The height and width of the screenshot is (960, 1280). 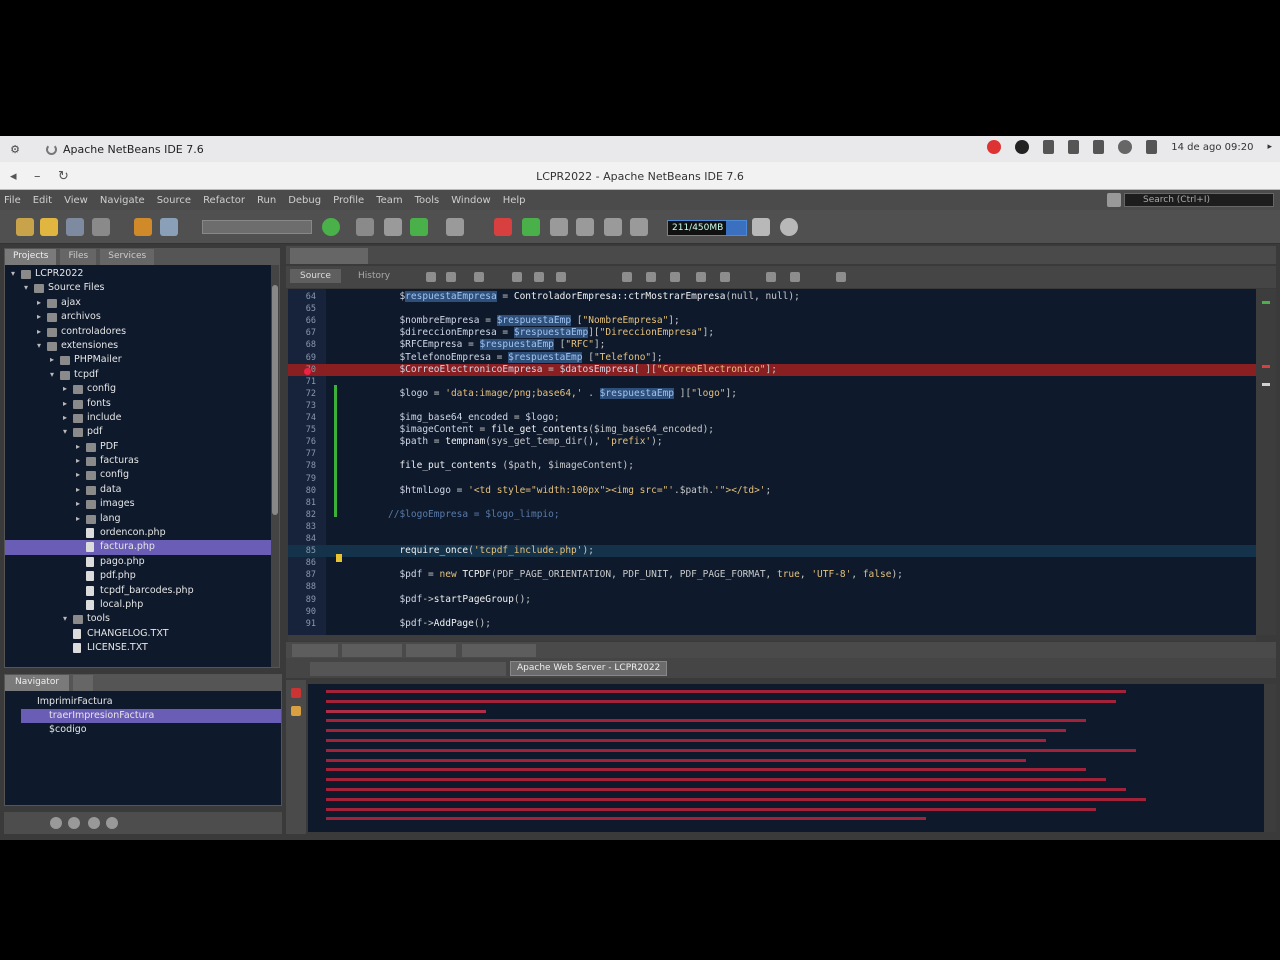 I want to click on tree-item: ▾ pdf, so click(x=139, y=432).